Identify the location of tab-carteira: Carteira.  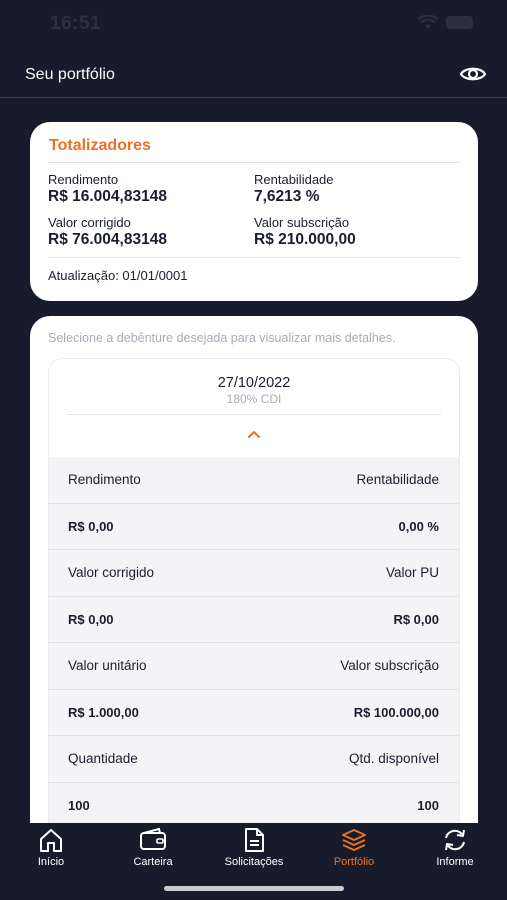
(153, 848).